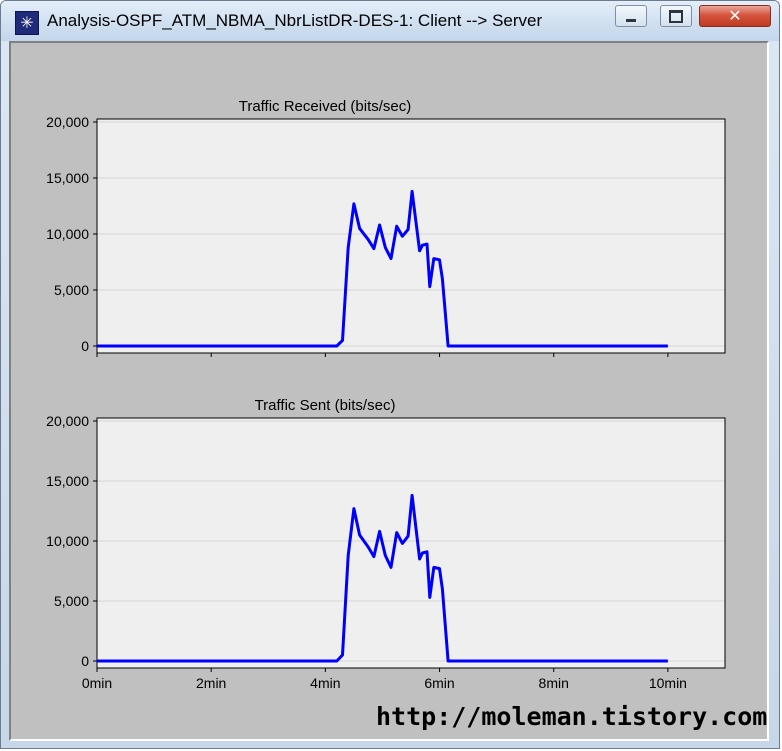  Describe the element at coordinates (554, 683) in the screenshot. I see `x-tick-label: 8min` at that location.